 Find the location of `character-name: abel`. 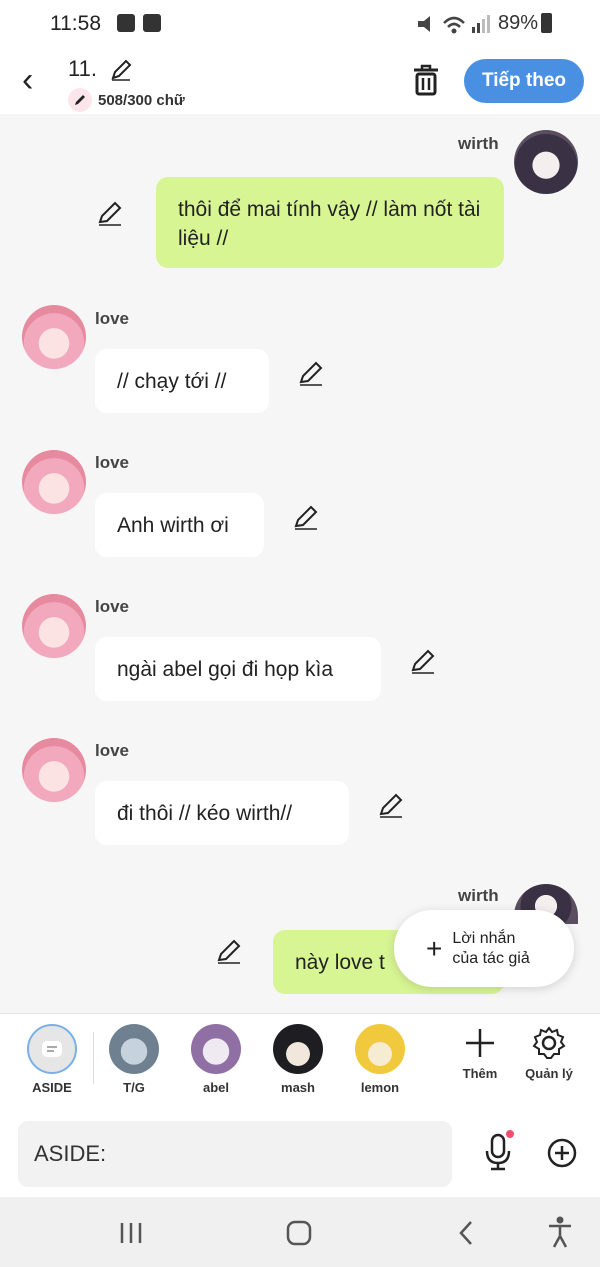

character-name: abel is located at coordinates (215, 1087).